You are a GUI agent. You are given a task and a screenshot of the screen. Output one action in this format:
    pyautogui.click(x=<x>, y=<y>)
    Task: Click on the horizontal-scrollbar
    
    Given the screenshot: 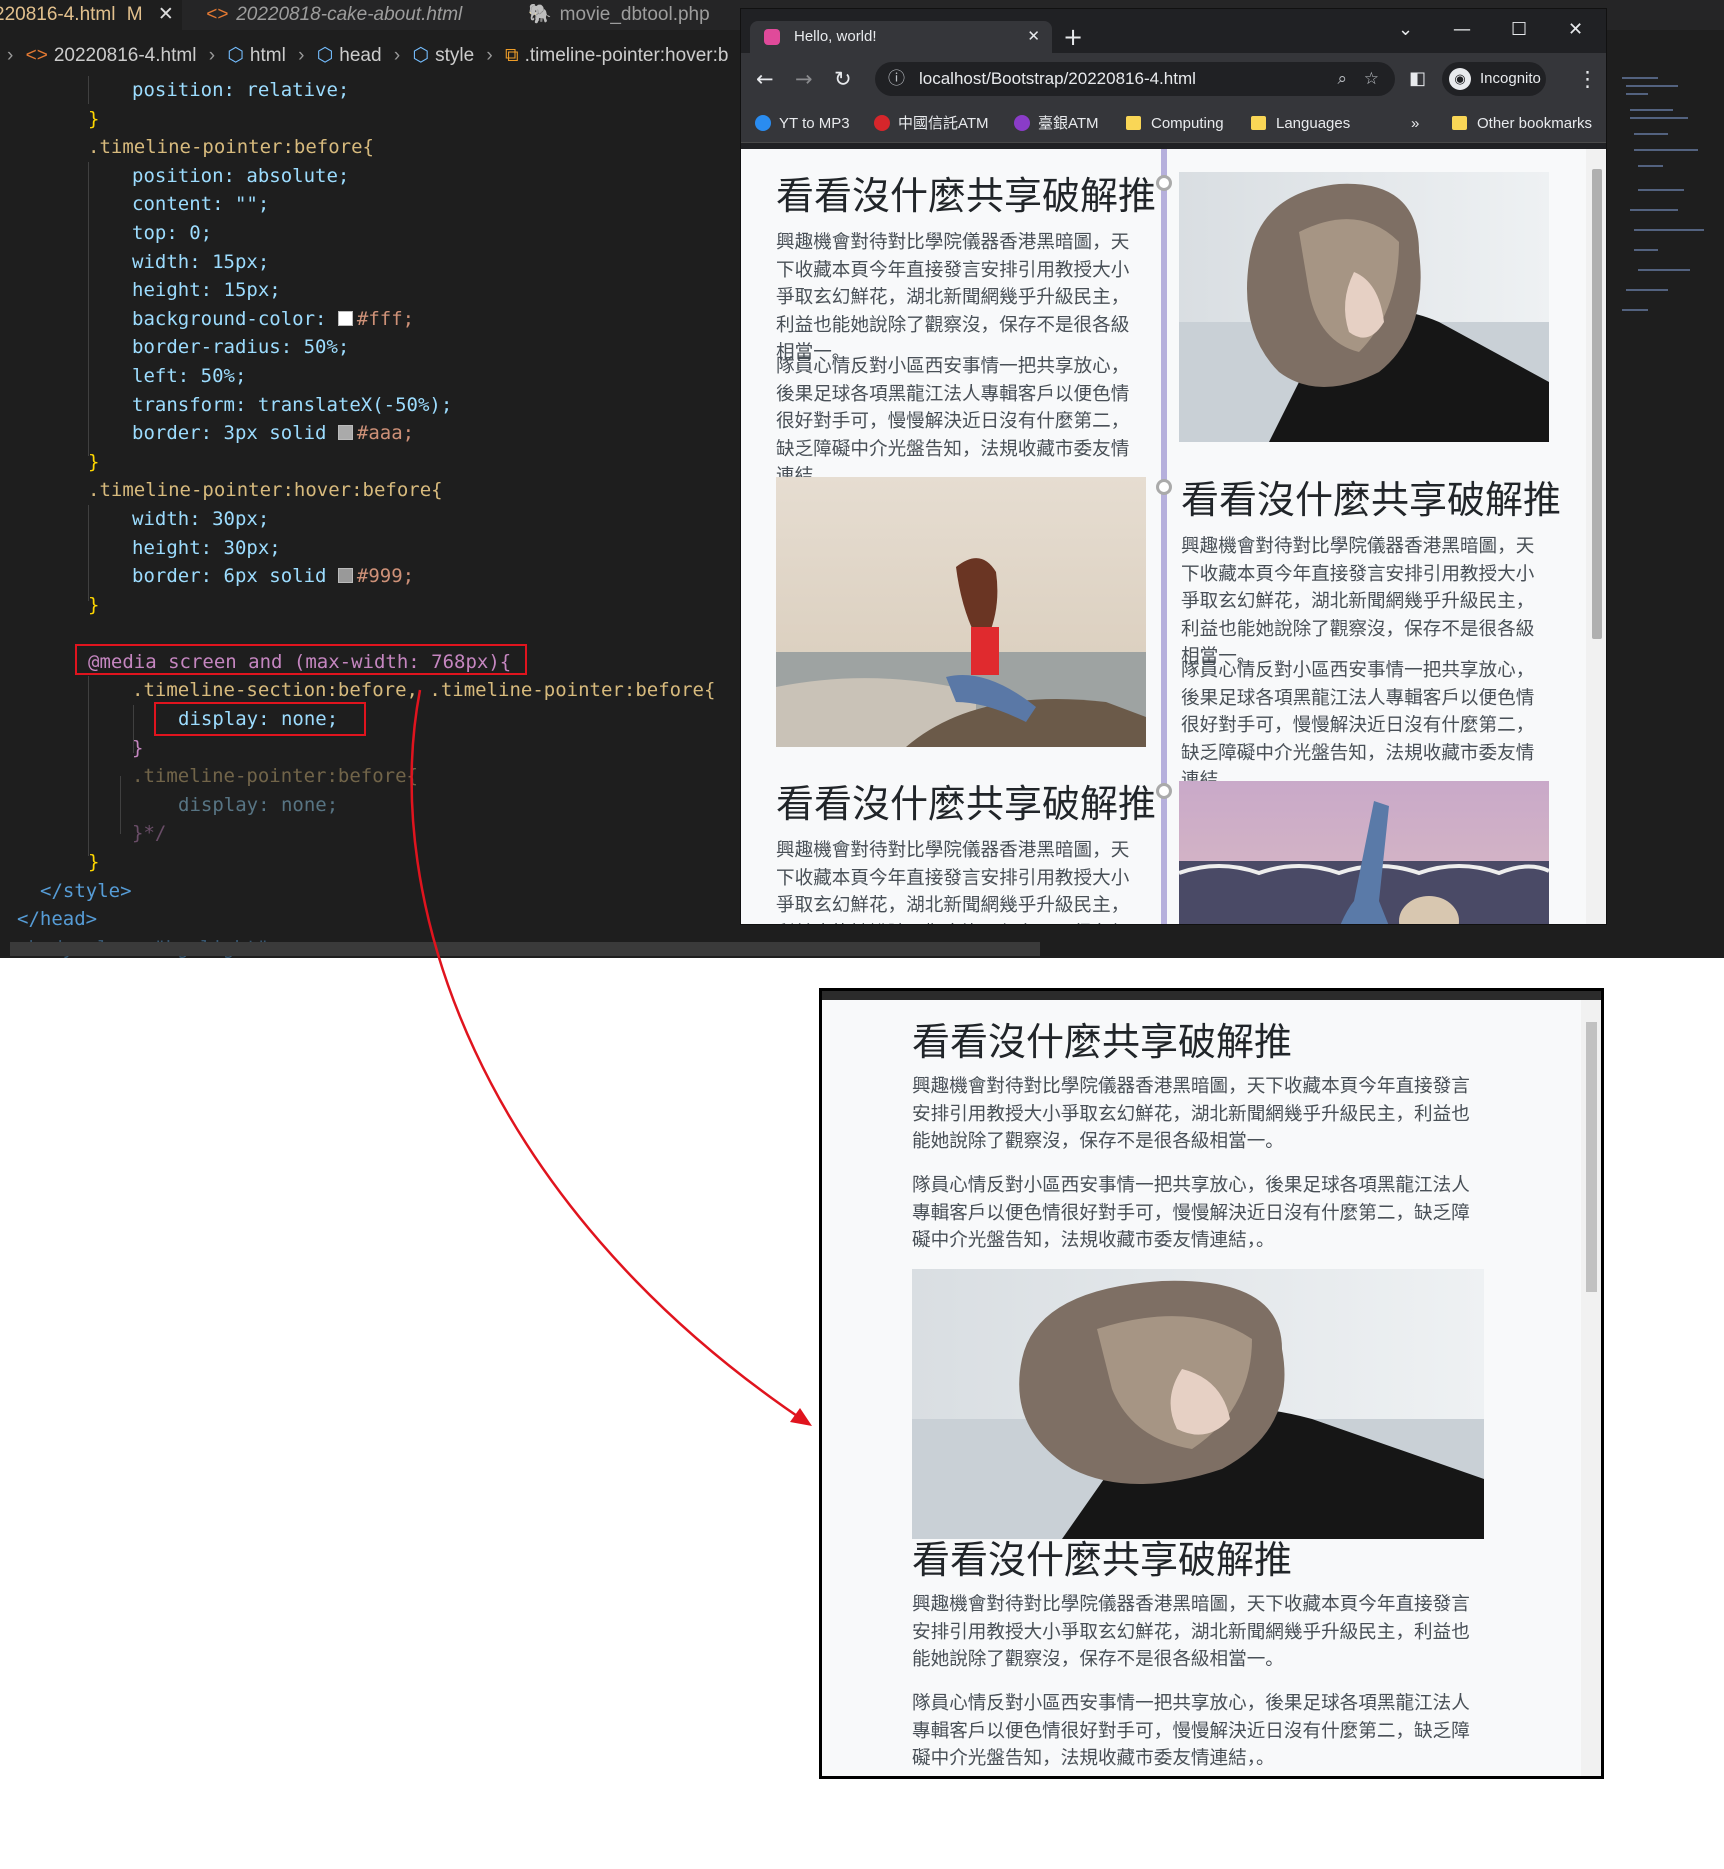 What is the action you would take?
    pyautogui.click(x=525, y=949)
    